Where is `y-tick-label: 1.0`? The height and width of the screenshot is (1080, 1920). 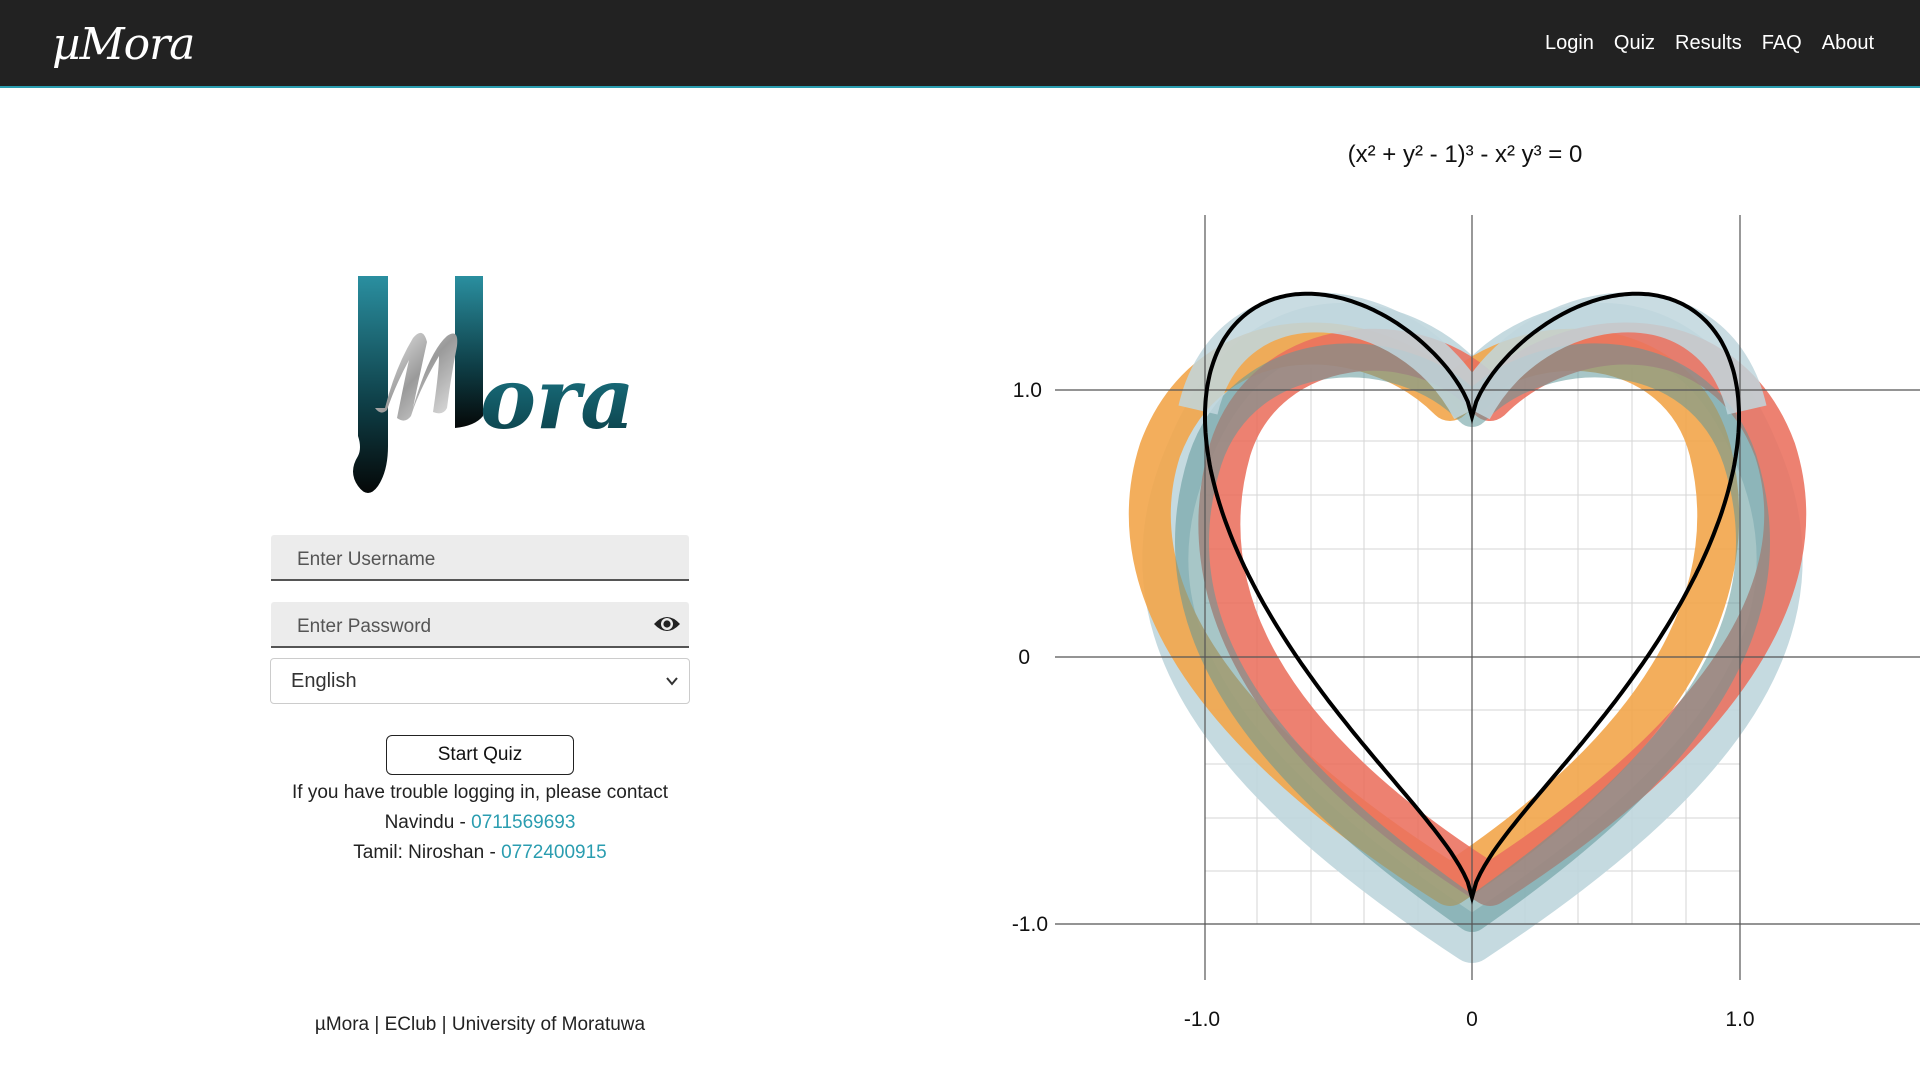 y-tick-label: 1.0 is located at coordinates (1027, 390).